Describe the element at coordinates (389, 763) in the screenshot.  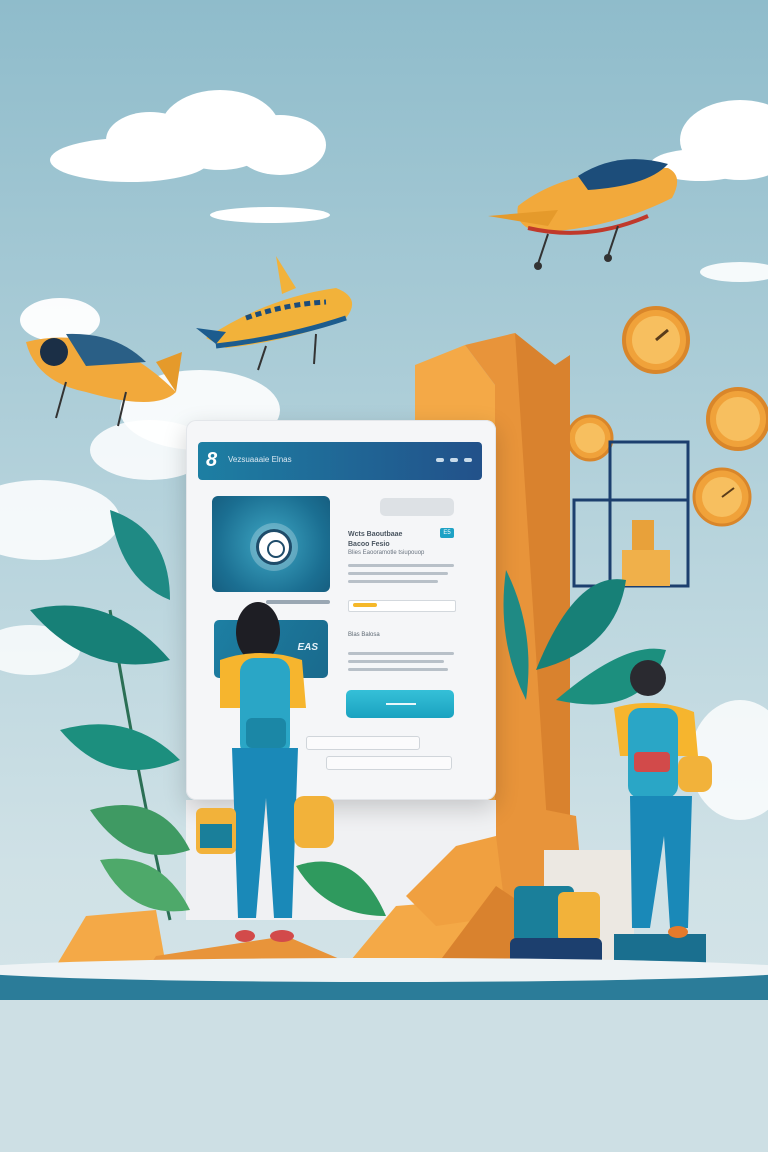
I see `form-input` at that location.